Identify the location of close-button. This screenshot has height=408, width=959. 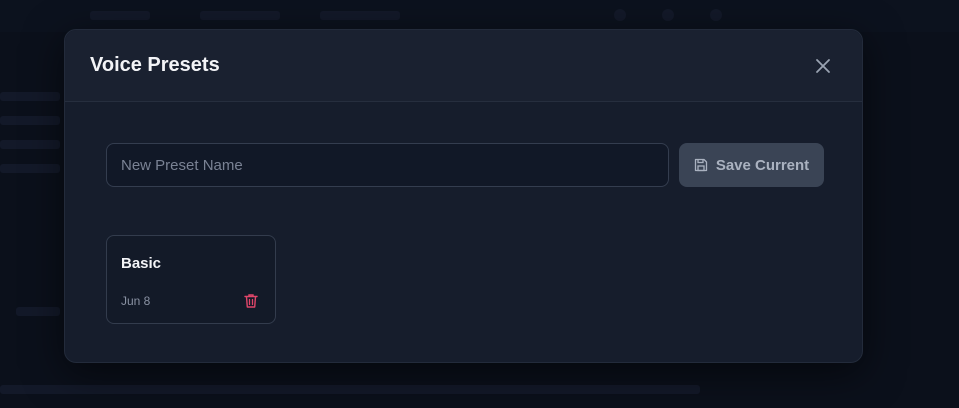
(823, 66).